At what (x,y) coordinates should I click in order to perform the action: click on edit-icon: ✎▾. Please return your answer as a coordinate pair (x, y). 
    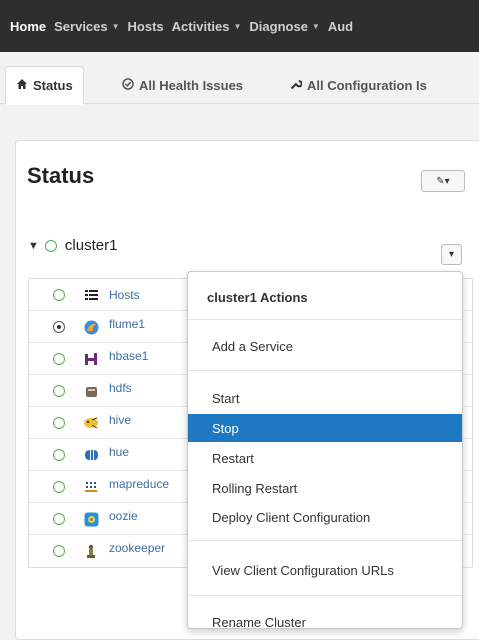
    Looking at the image, I should click on (443, 181).